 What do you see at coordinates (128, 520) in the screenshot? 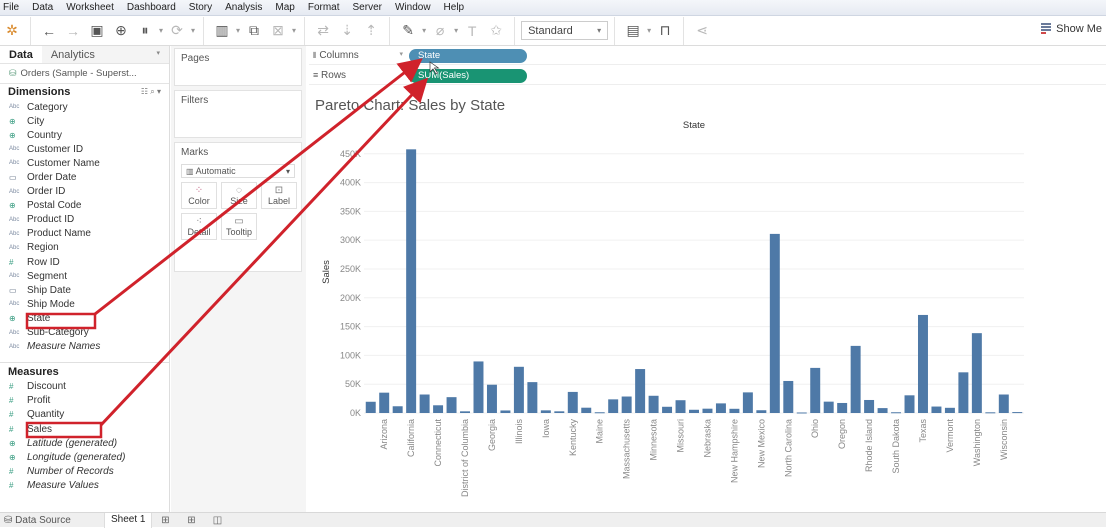
I see `sheet-tab: Sheet 1` at bounding box center [128, 520].